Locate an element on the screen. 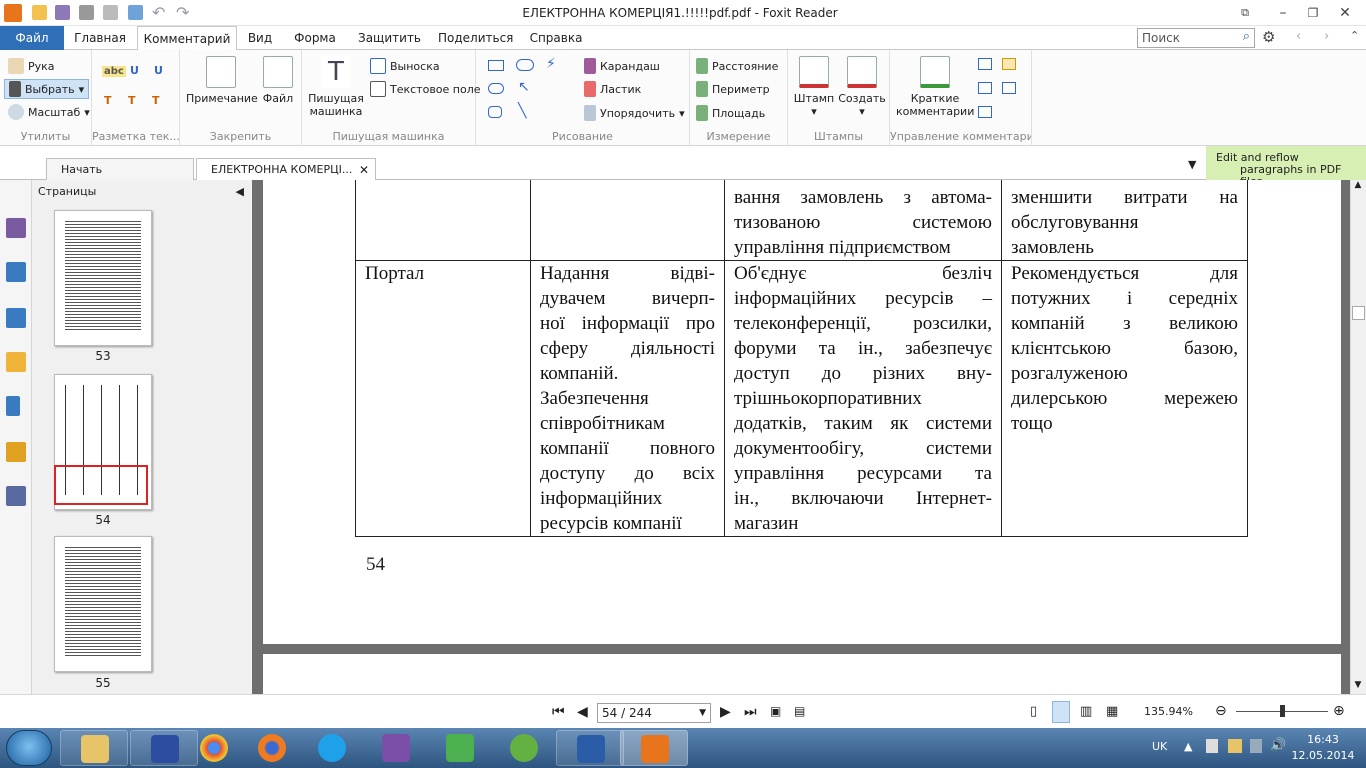 This screenshot has height=768, width=1366. rectangle-icon is located at coordinates (496, 65).